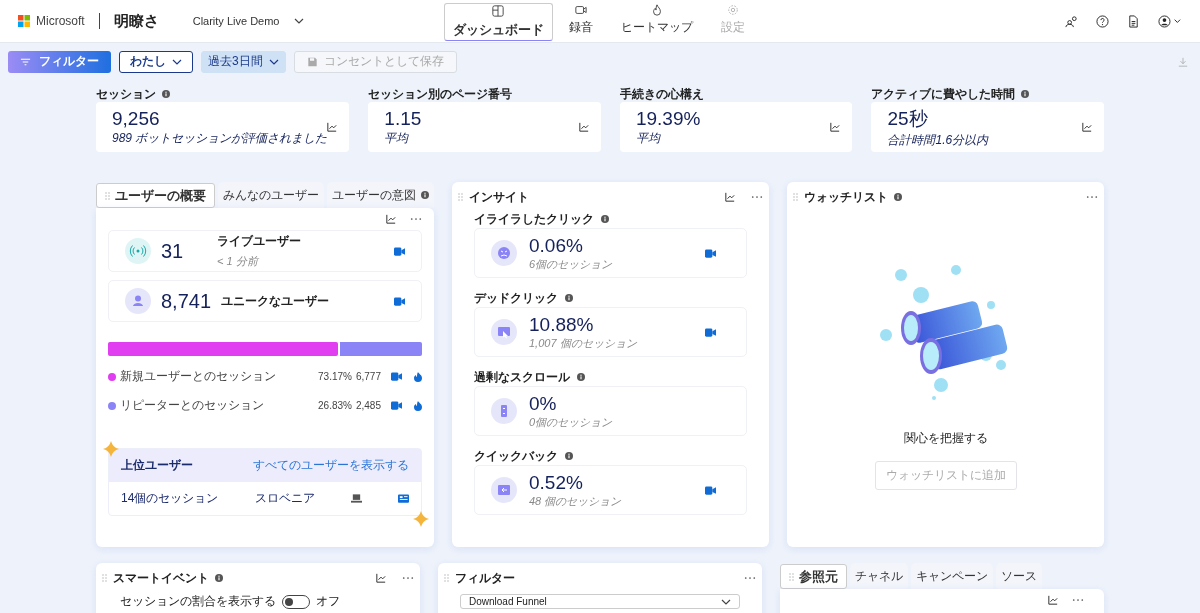 The width and height of the screenshot is (1200, 613). I want to click on save-icon, so click(312, 61).